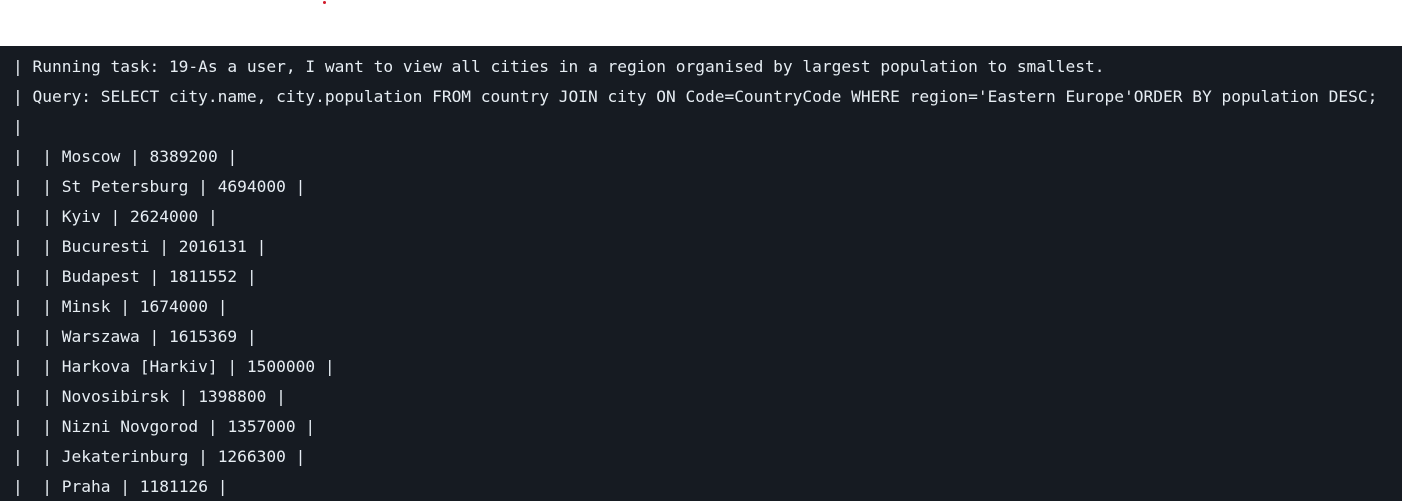  Describe the element at coordinates (212, 246) in the screenshot. I see `city-population: 2016131` at that location.